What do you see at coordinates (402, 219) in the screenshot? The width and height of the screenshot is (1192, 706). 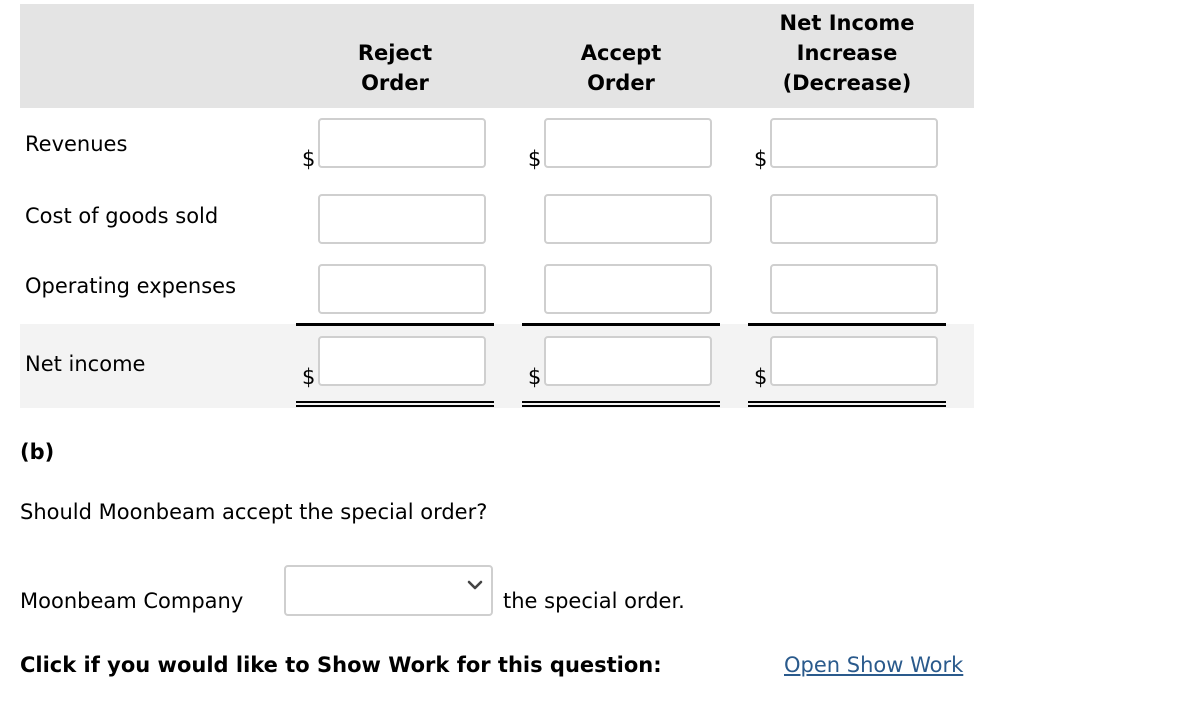 I see `cogs-reject-input` at bounding box center [402, 219].